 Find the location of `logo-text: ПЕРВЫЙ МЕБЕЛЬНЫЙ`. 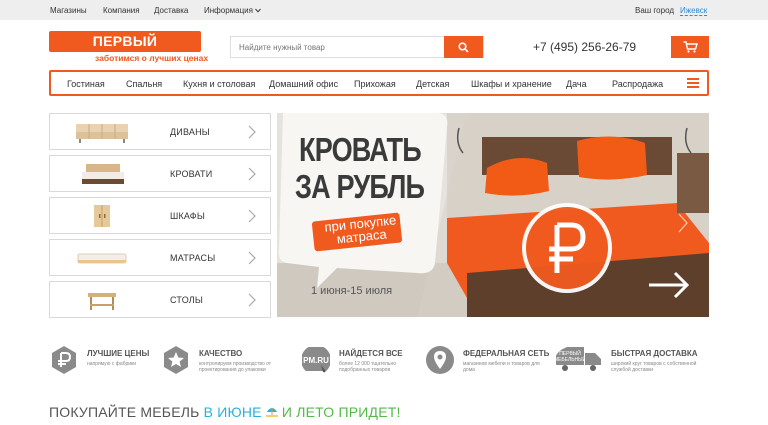

logo-text: ПЕРВЫЙ МЕБЕЛЬНЫЙ is located at coordinates (125, 50).